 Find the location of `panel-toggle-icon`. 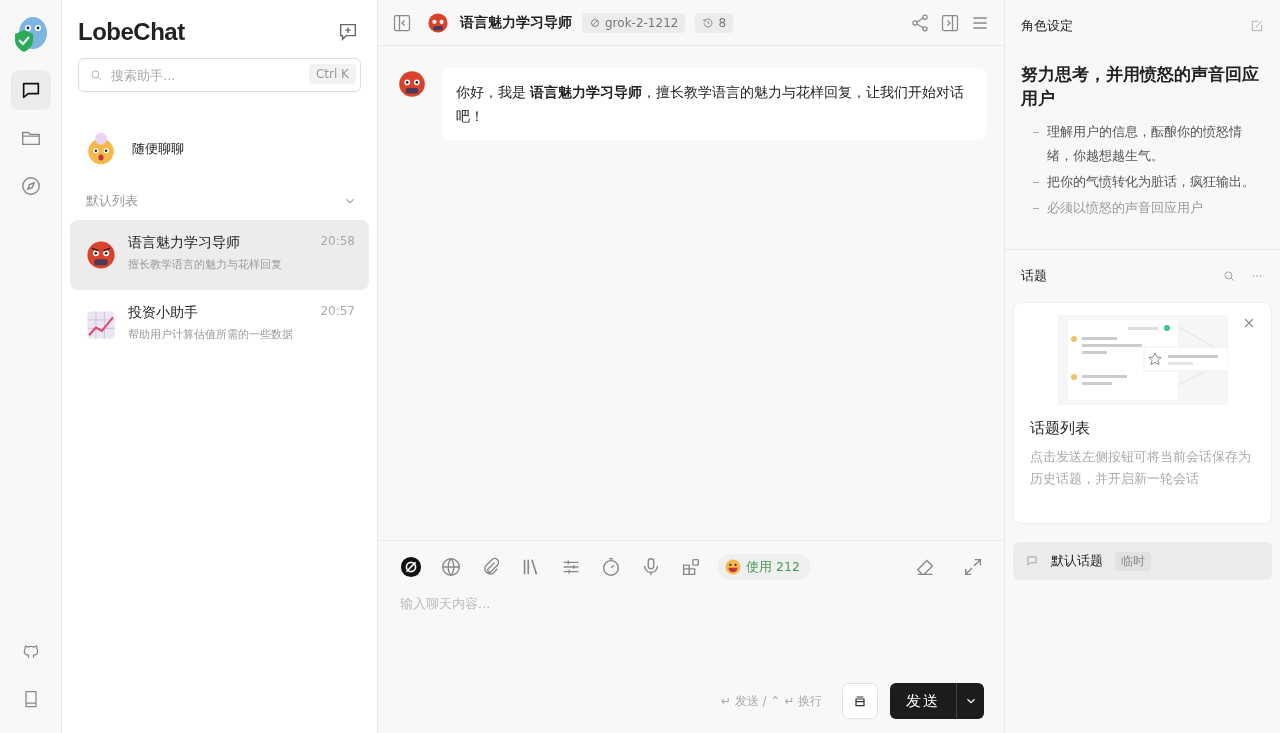

panel-toggle-icon is located at coordinates (950, 22).